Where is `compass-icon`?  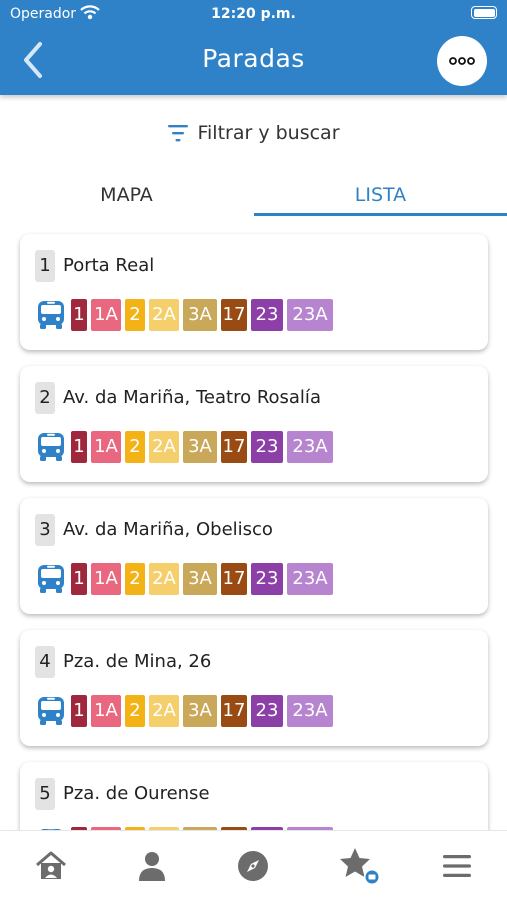 compass-icon is located at coordinates (253, 866).